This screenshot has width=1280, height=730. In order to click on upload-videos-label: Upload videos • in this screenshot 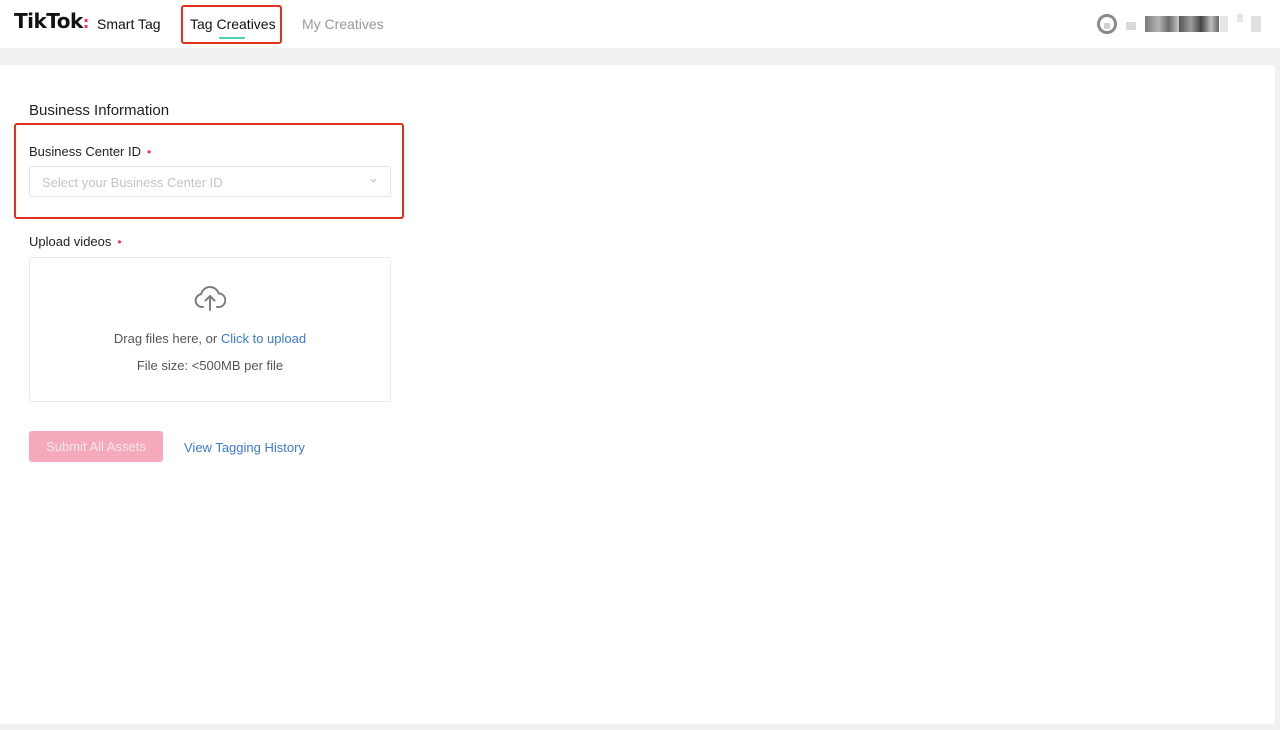, I will do `click(75, 241)`.